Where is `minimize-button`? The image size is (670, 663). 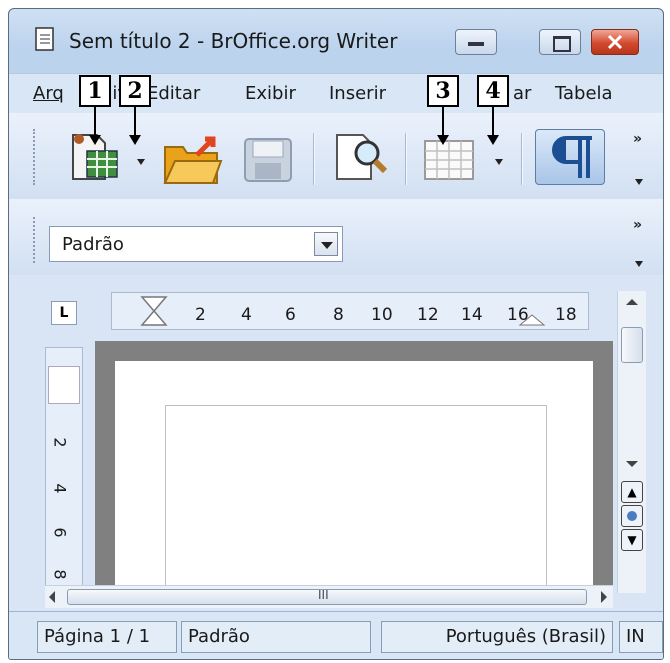 minimize-button is located at coordinates (476, 42).